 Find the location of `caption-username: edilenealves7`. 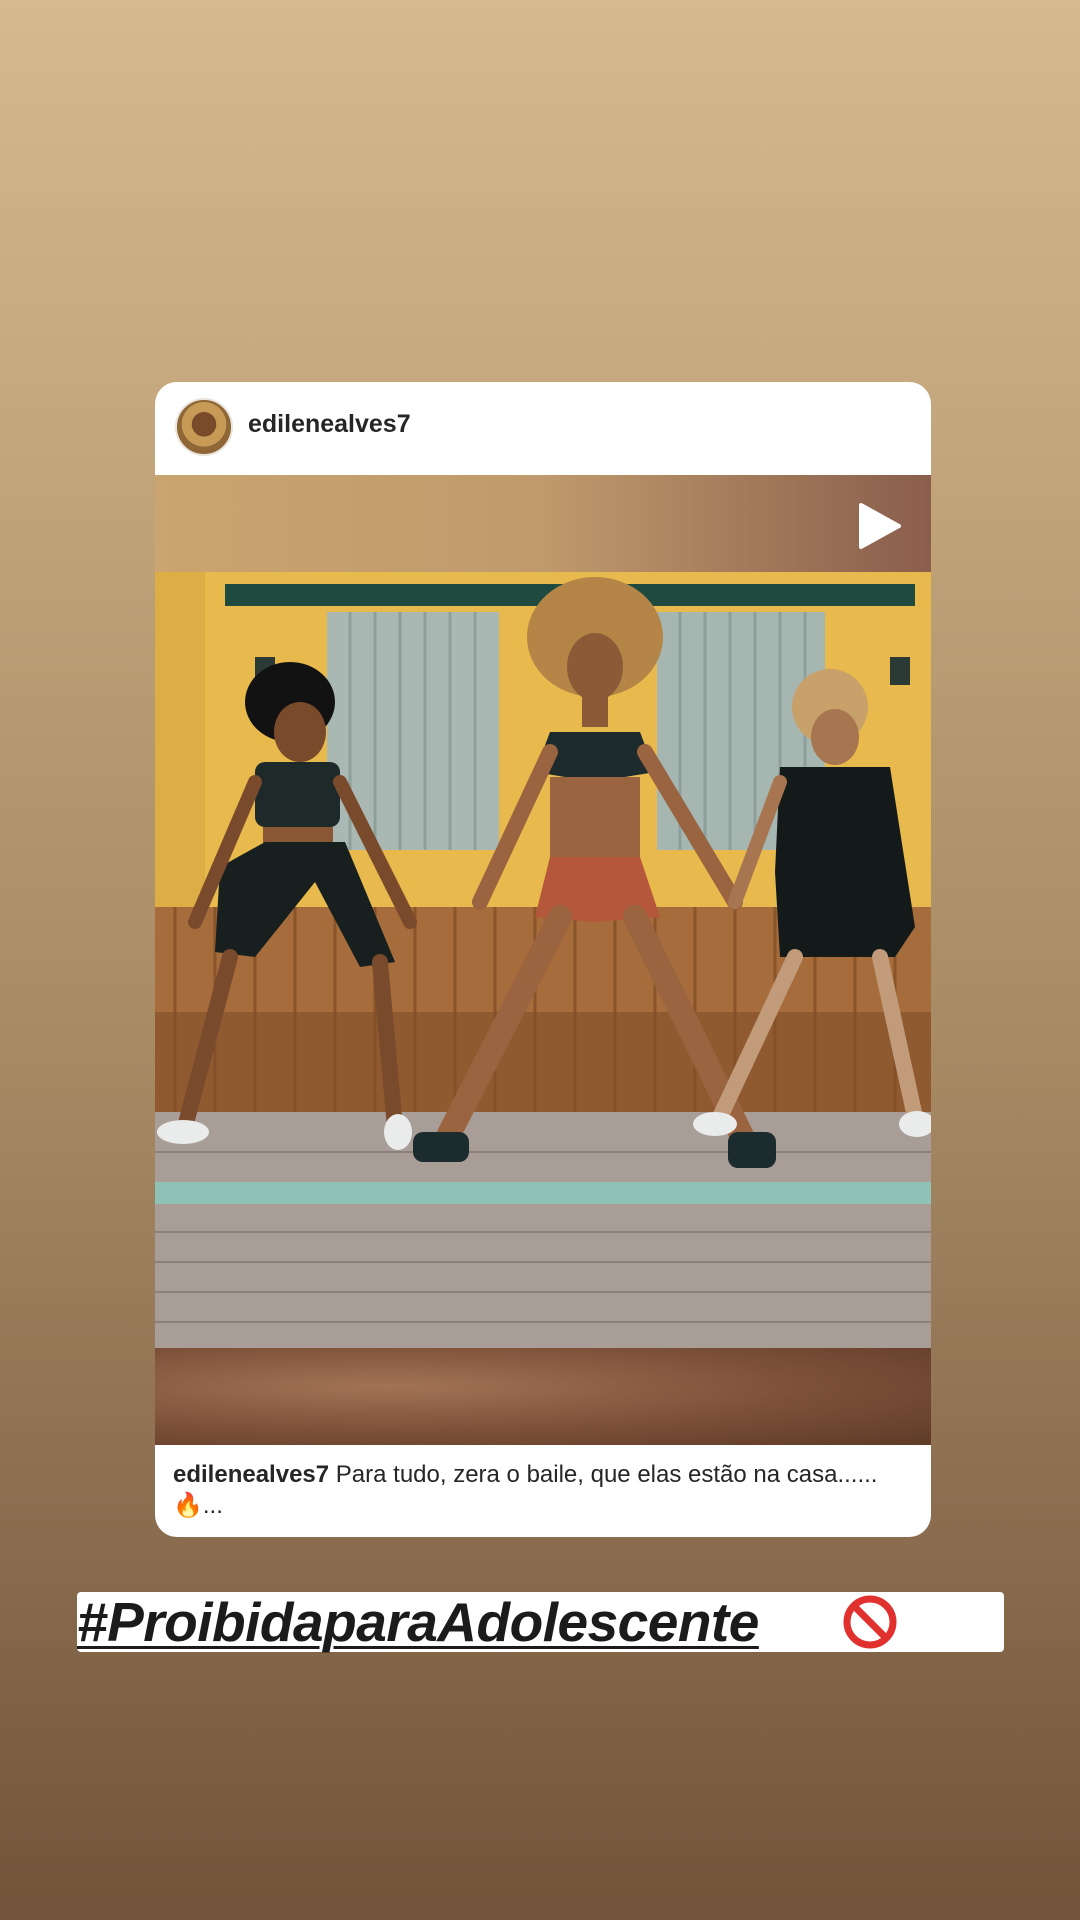

caption-username: edilenealves7 is located at coordinates (251, 1474).